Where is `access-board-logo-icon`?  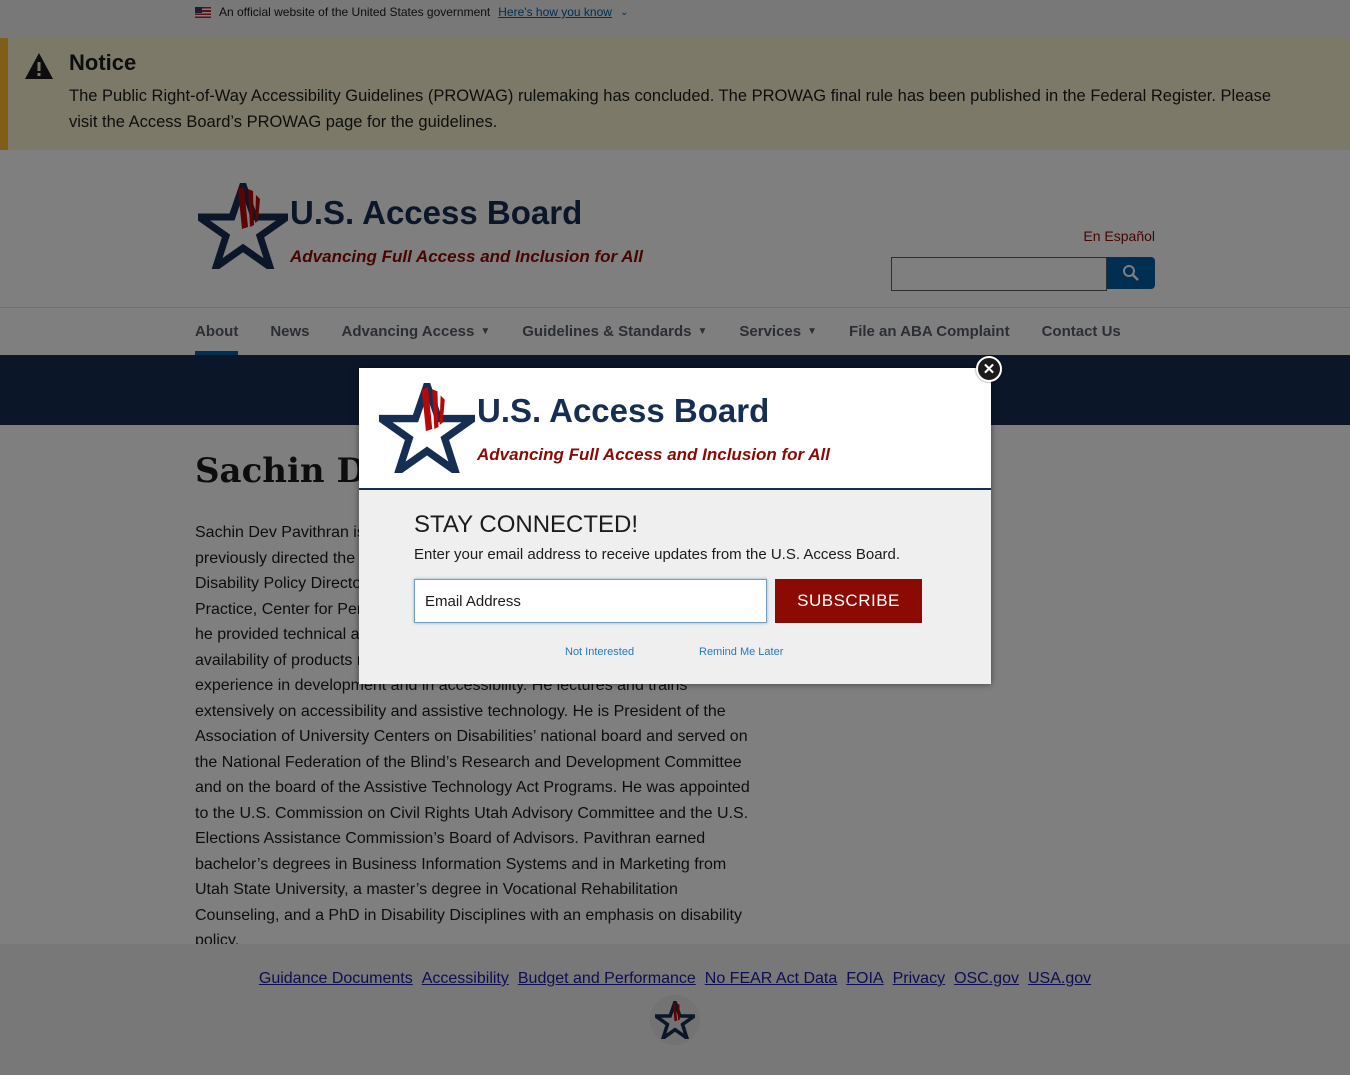 access-board-logo-icon is located at coordinates (427, 428).